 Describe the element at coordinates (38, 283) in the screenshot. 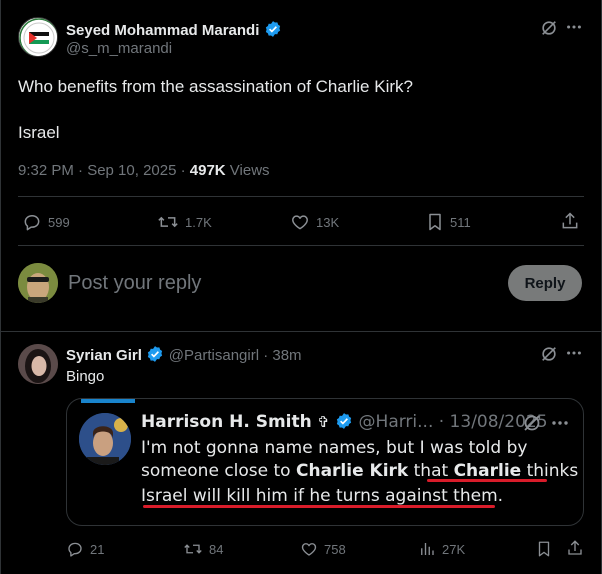

I see `current-user-avatar` at that location.